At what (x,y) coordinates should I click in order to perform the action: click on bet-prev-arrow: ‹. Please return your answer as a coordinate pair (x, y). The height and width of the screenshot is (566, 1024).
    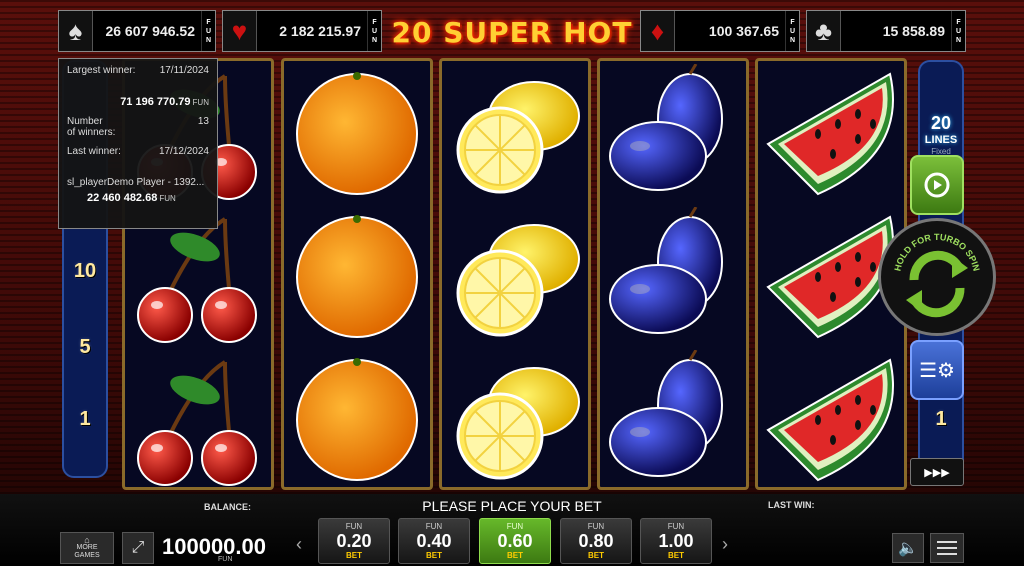
    Looking at the image, I should click on (299, 544).